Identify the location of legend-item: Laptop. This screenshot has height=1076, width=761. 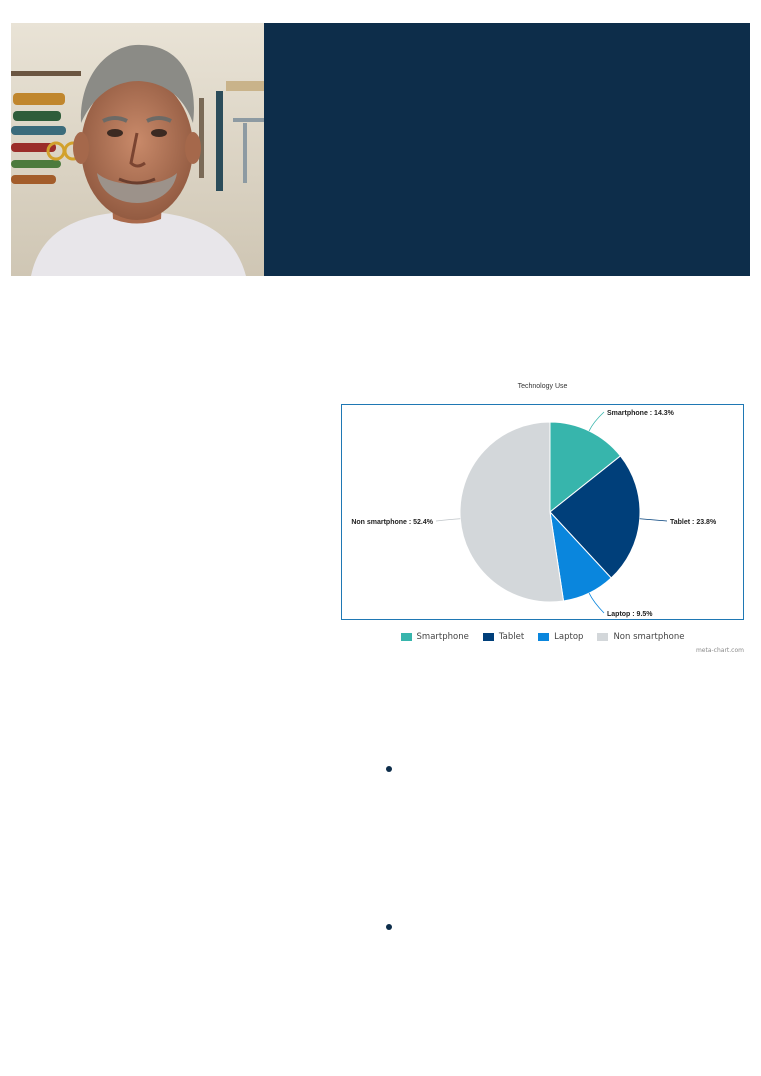
(560, 637).